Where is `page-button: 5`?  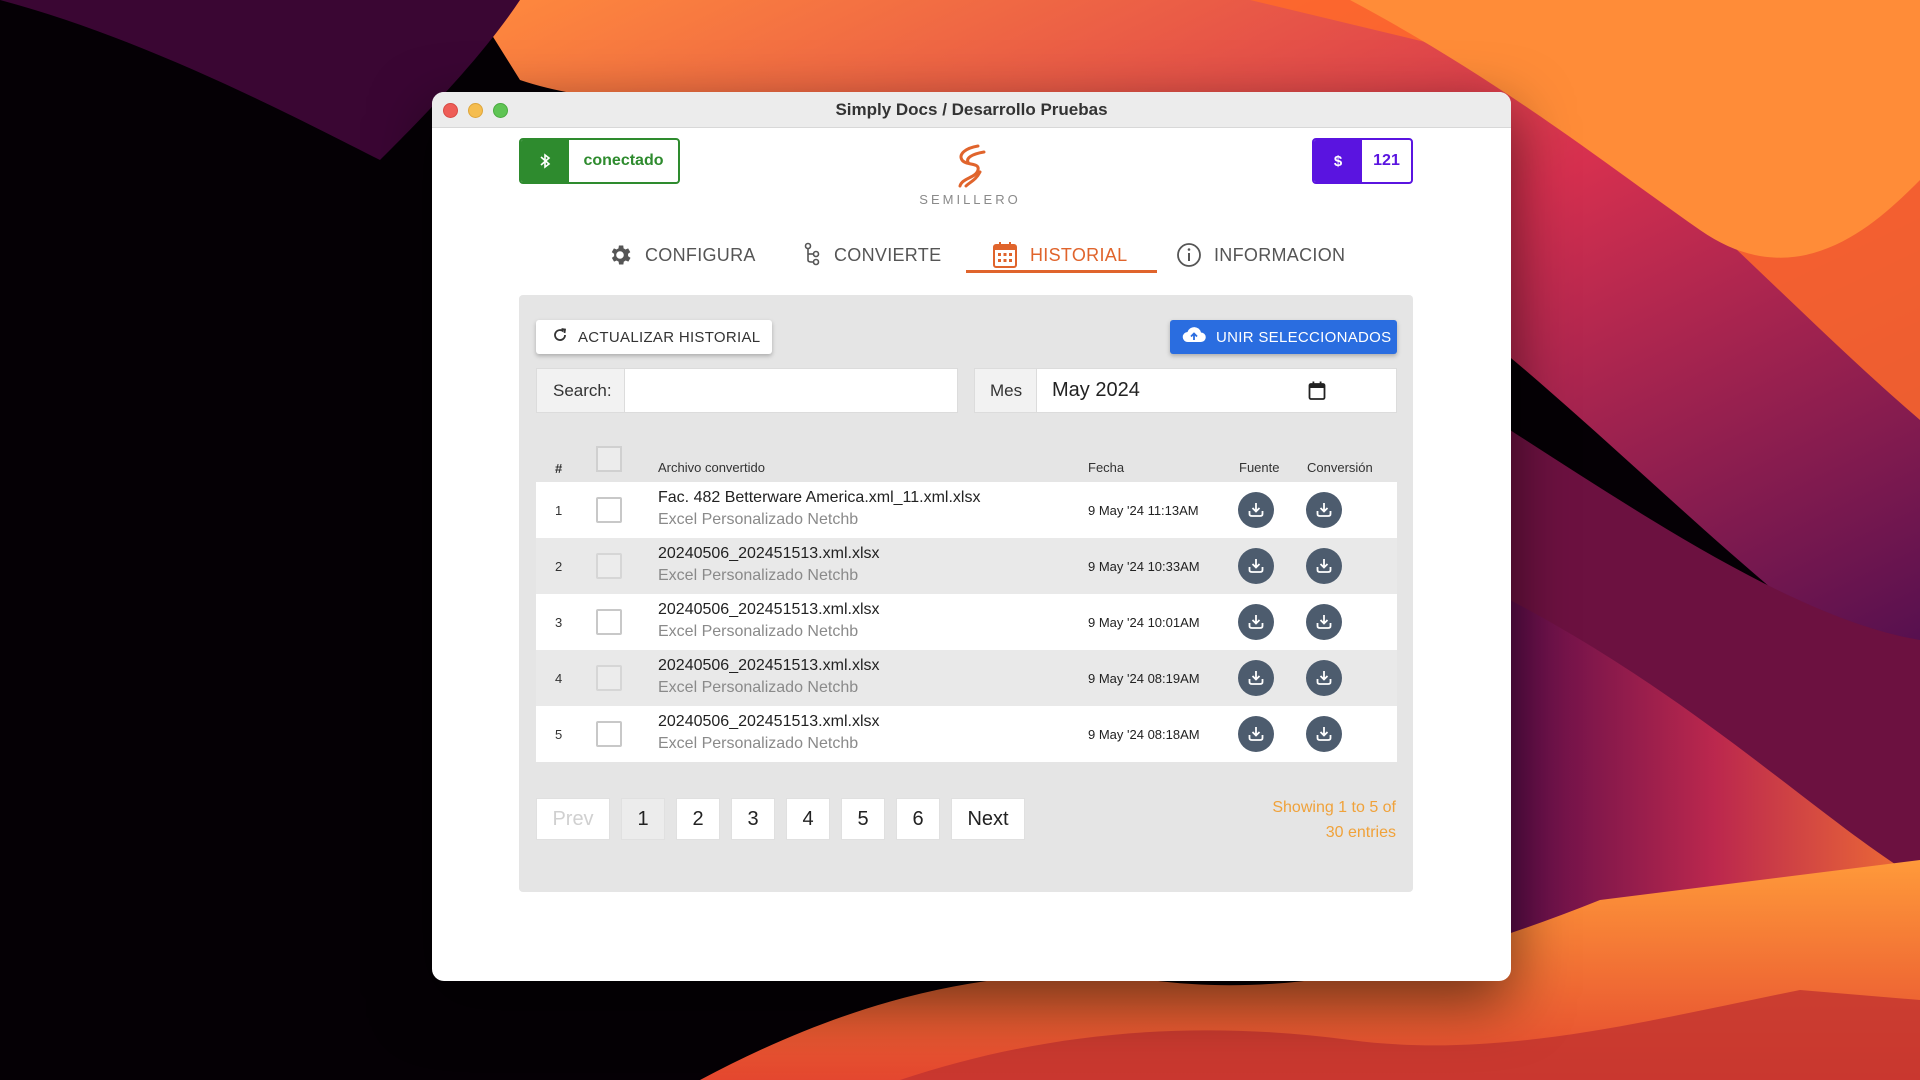
page-button: 5 is located at coordinates (863, 819).